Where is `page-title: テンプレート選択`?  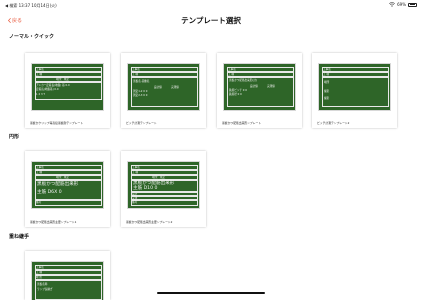 page-title: テンプレート選択 is located at coordinates (211, 20).